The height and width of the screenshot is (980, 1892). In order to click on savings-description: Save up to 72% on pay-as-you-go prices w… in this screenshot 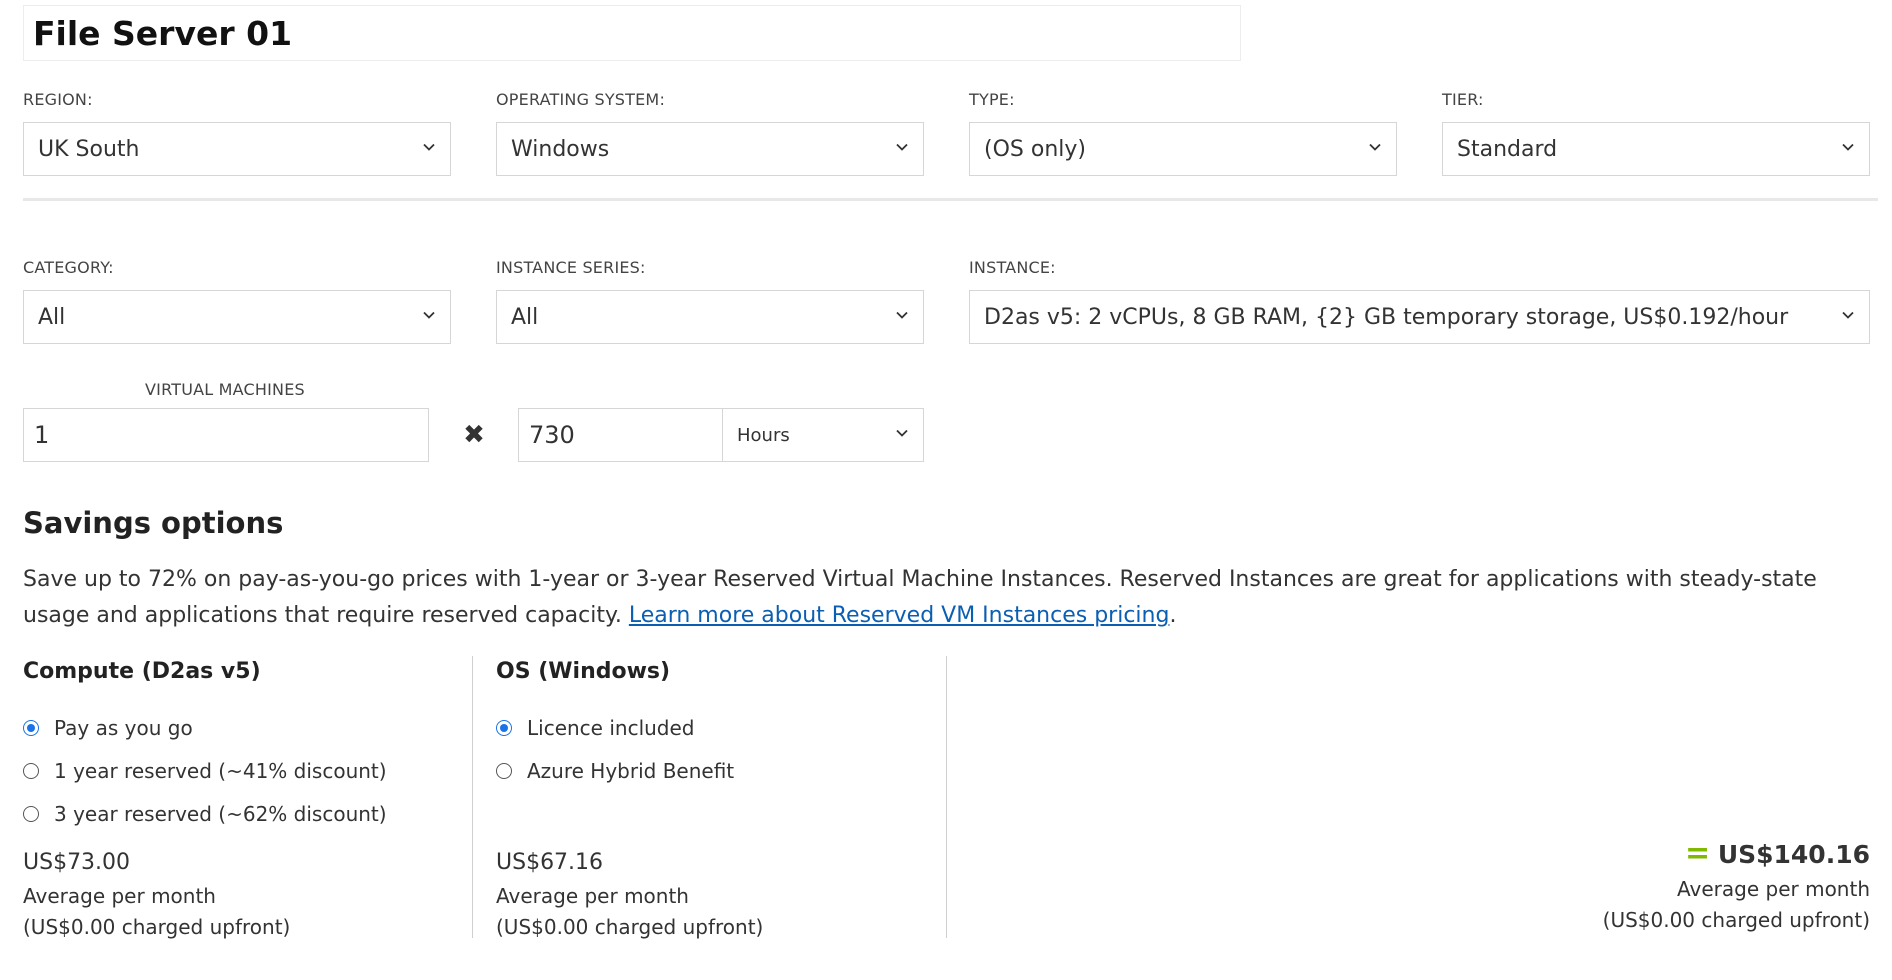, I will do `click(950, 598)`.